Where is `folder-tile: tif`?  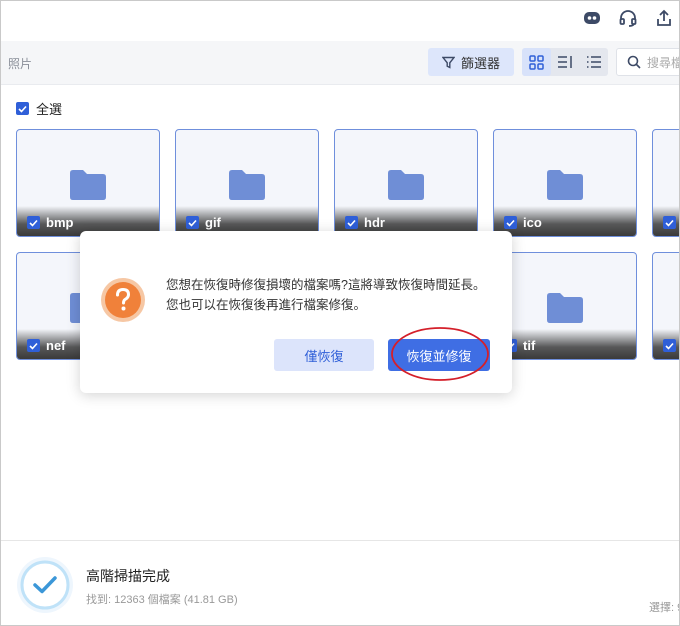
folder-tile: tif is located at coordinates (565, 306).